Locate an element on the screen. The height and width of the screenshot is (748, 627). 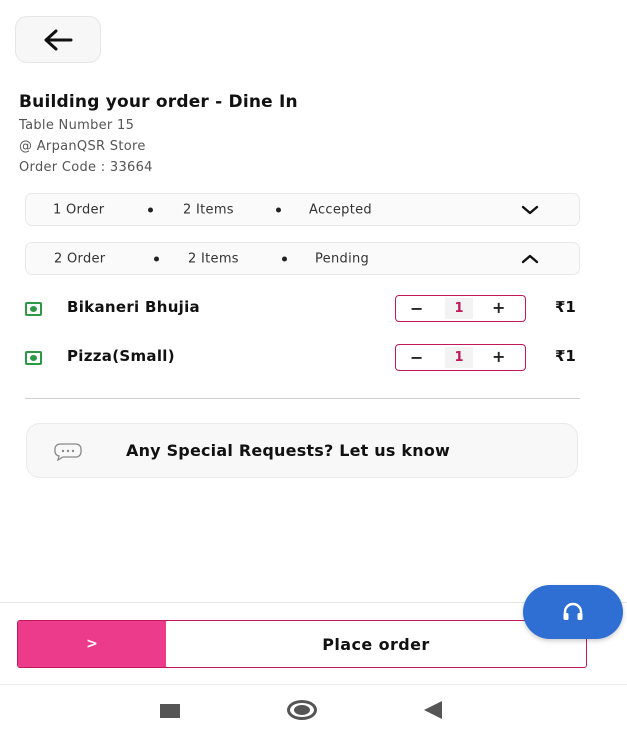
store-name: @ ArpanQSR Store is located at coordinates (82, 146).